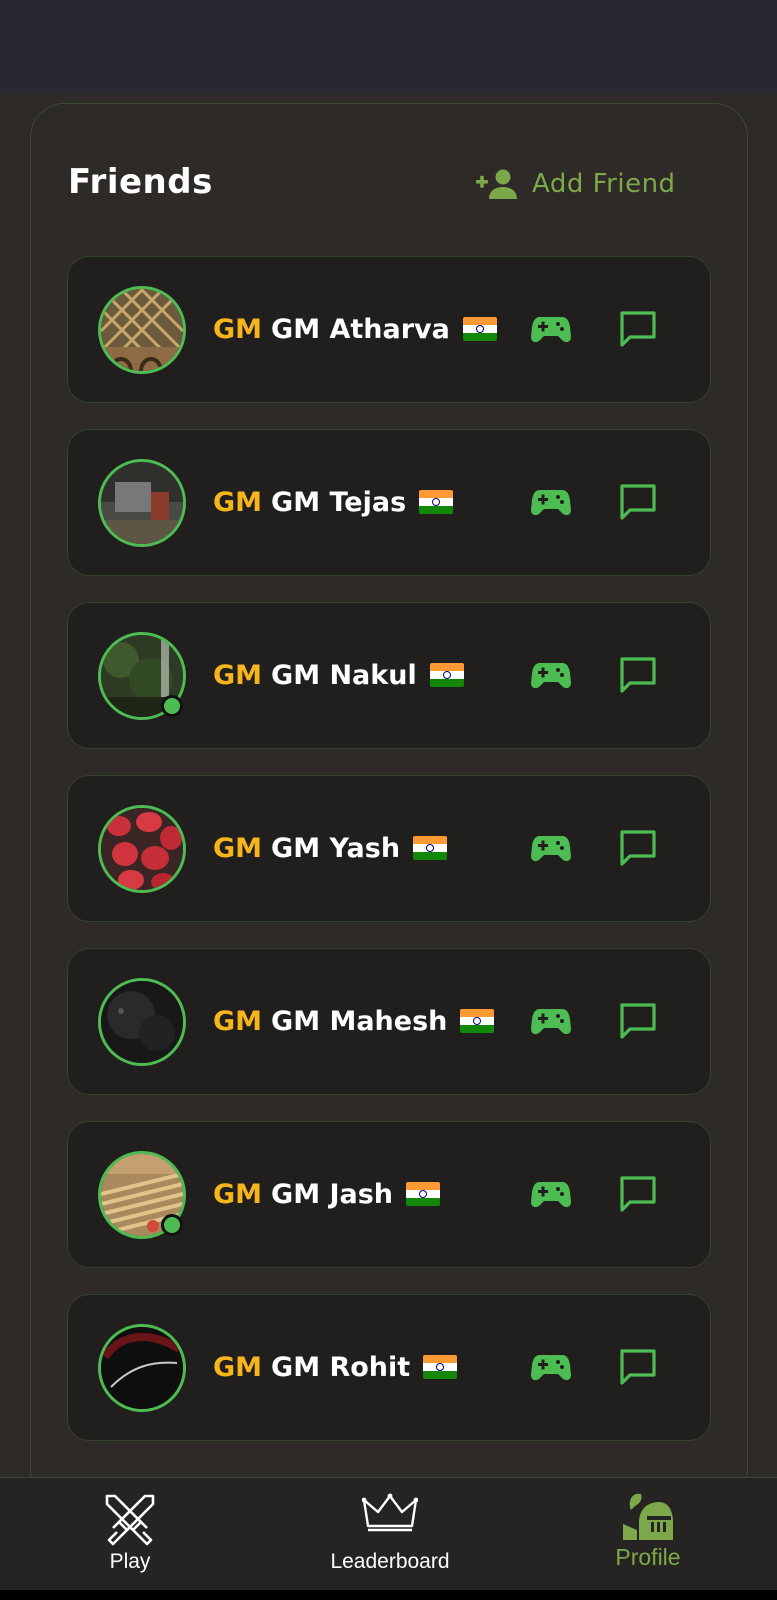 Image resolution: width=777 pixels, height=1600 pixels. What do you see at coordinates (604, 184) in the screenshot?
I see `add-friend-label: Add Friend` at bounding box center [604, 184].